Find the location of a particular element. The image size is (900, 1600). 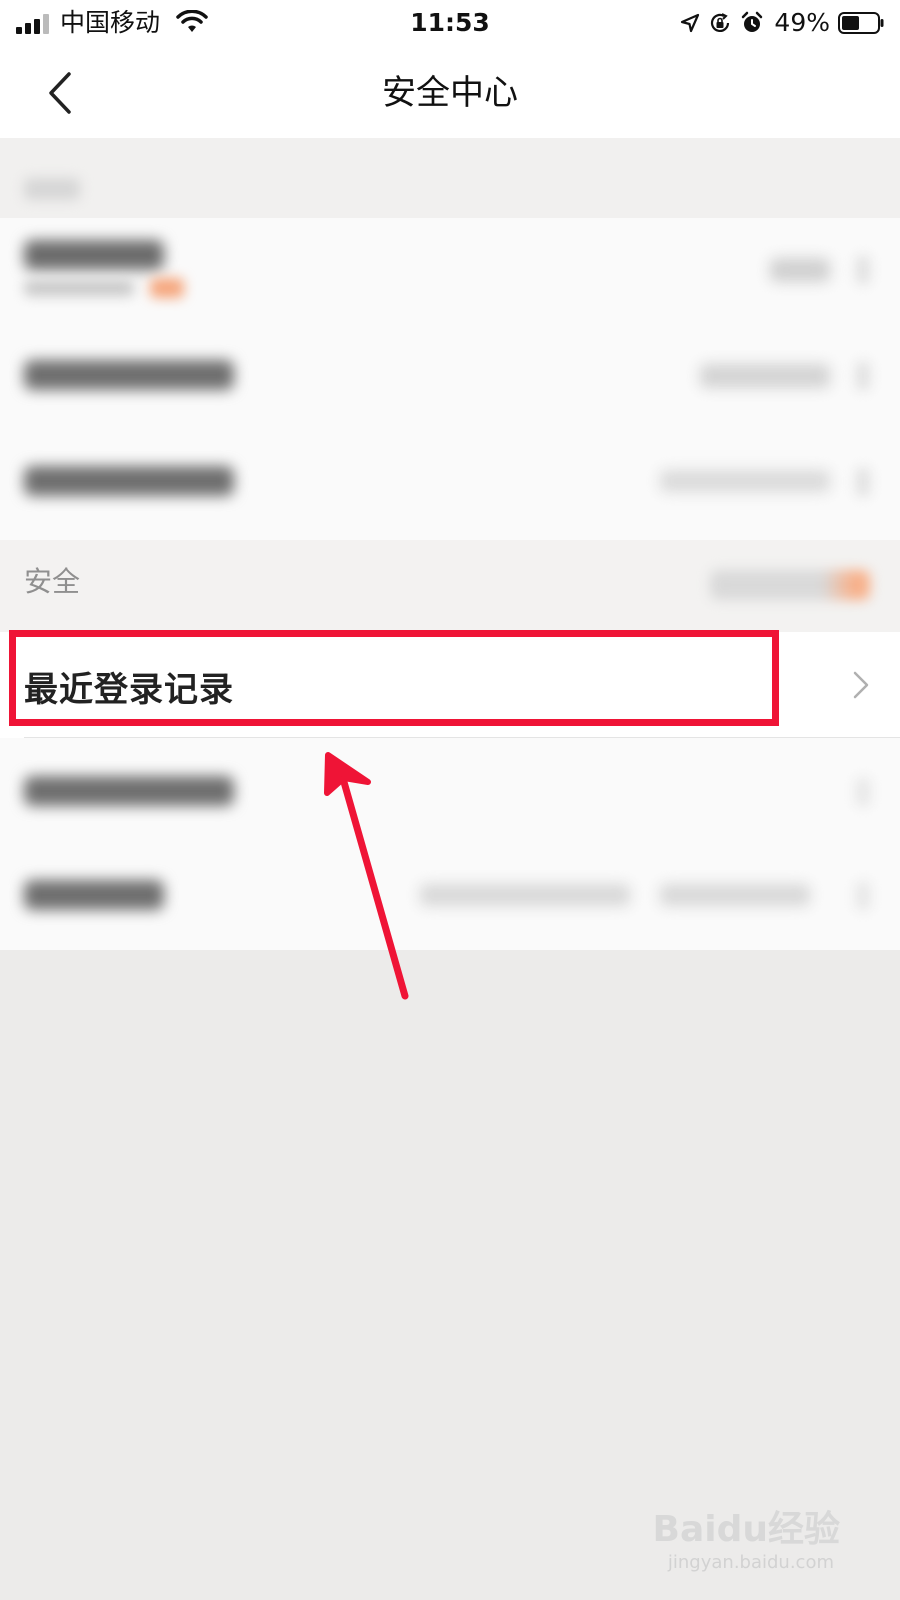

alarm-icon is located at coordinates (752, 21).